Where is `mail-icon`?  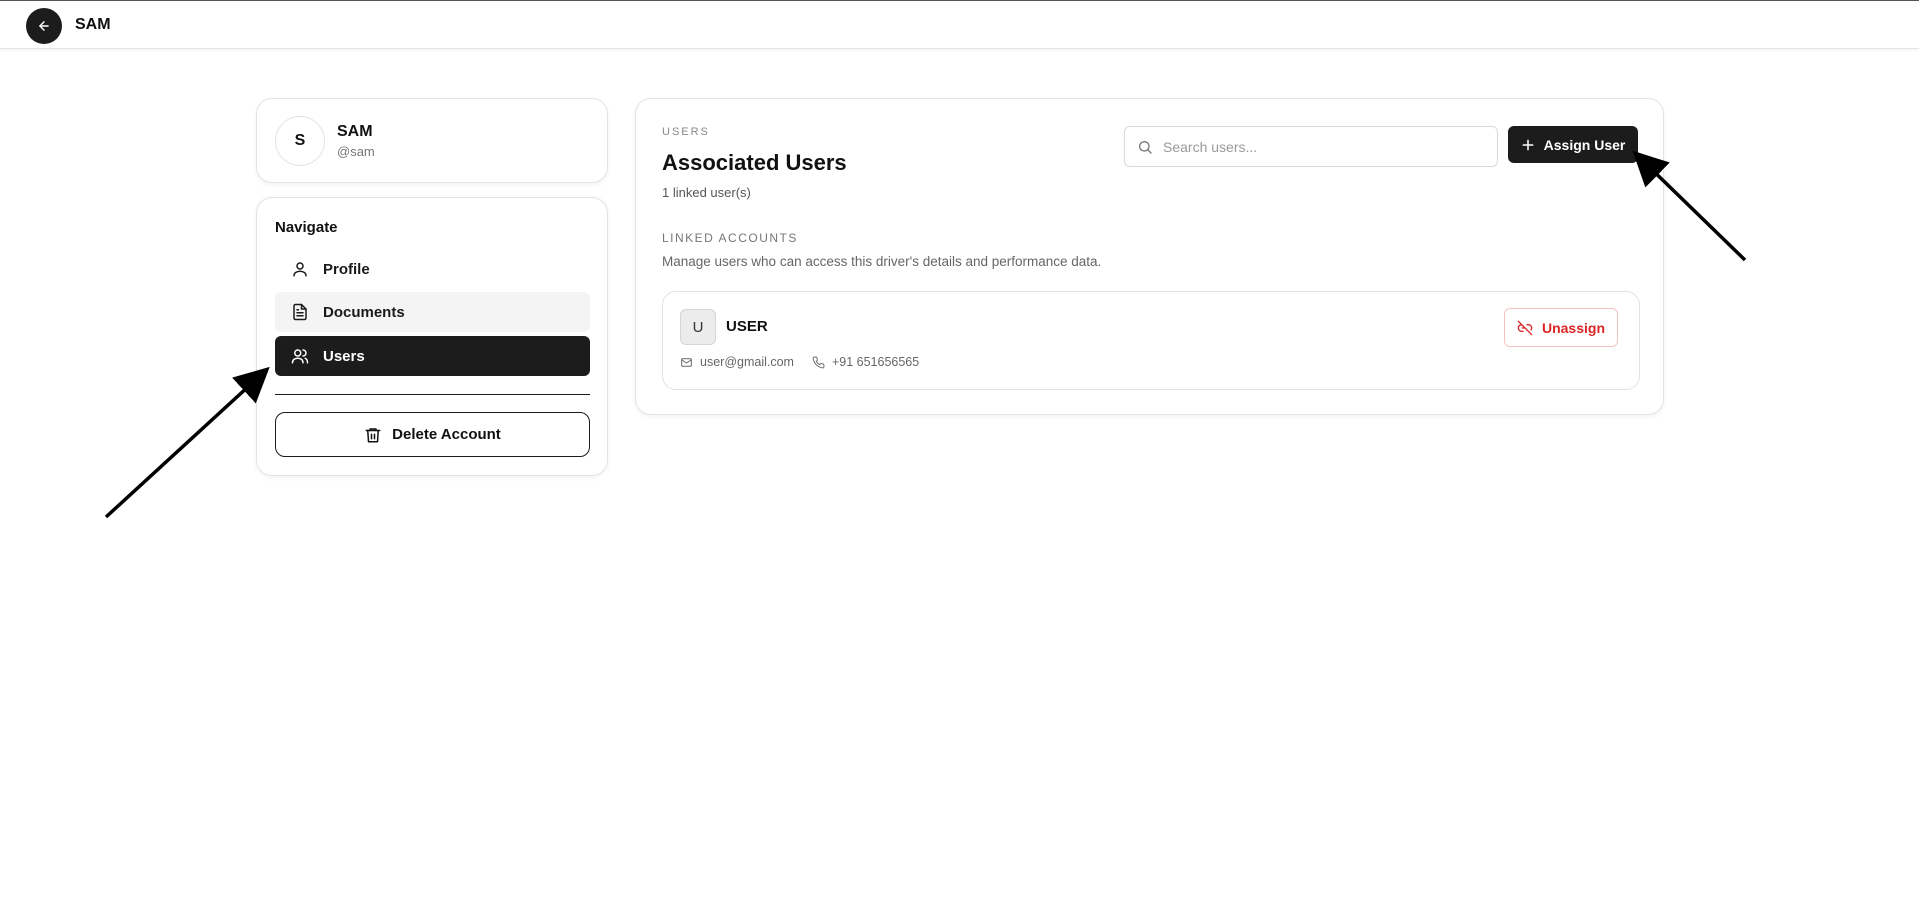 mail-icon is located at coordinates (686, 362).